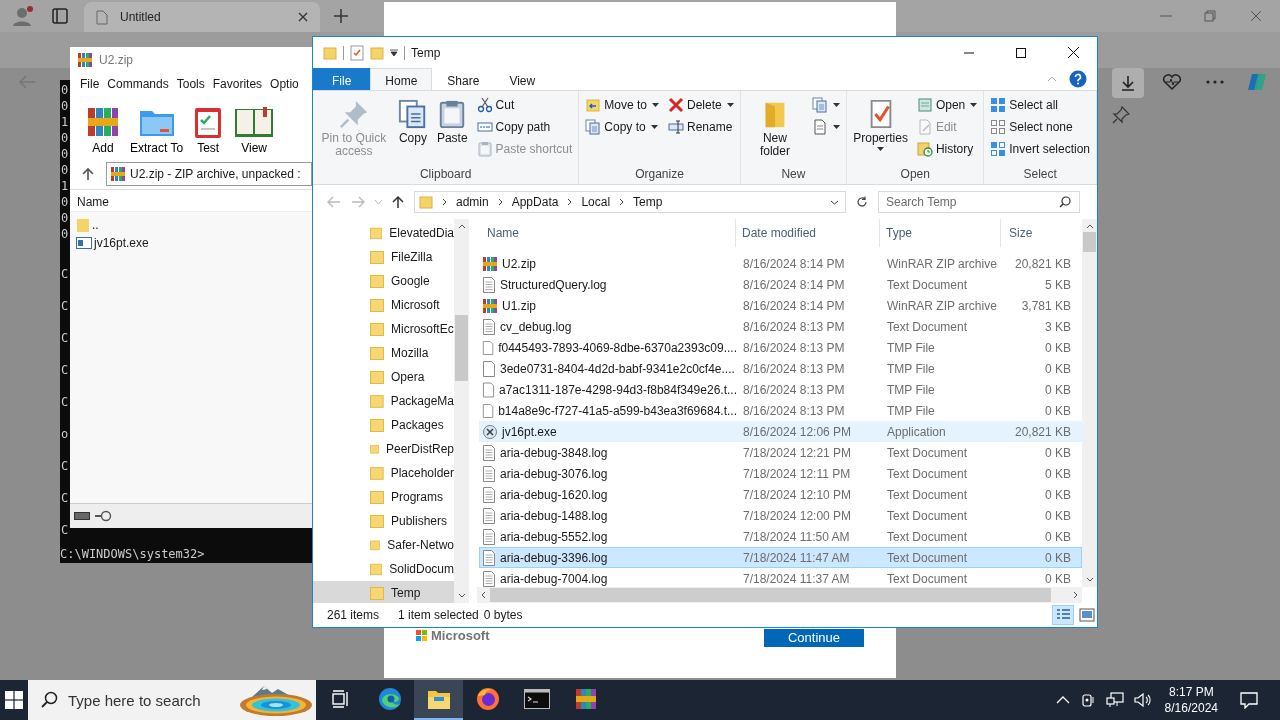  What do you see at coordinates (383, 377) in the screenshot?
I see `folder-tree-item: Opera` at bounding box center [383, 377].